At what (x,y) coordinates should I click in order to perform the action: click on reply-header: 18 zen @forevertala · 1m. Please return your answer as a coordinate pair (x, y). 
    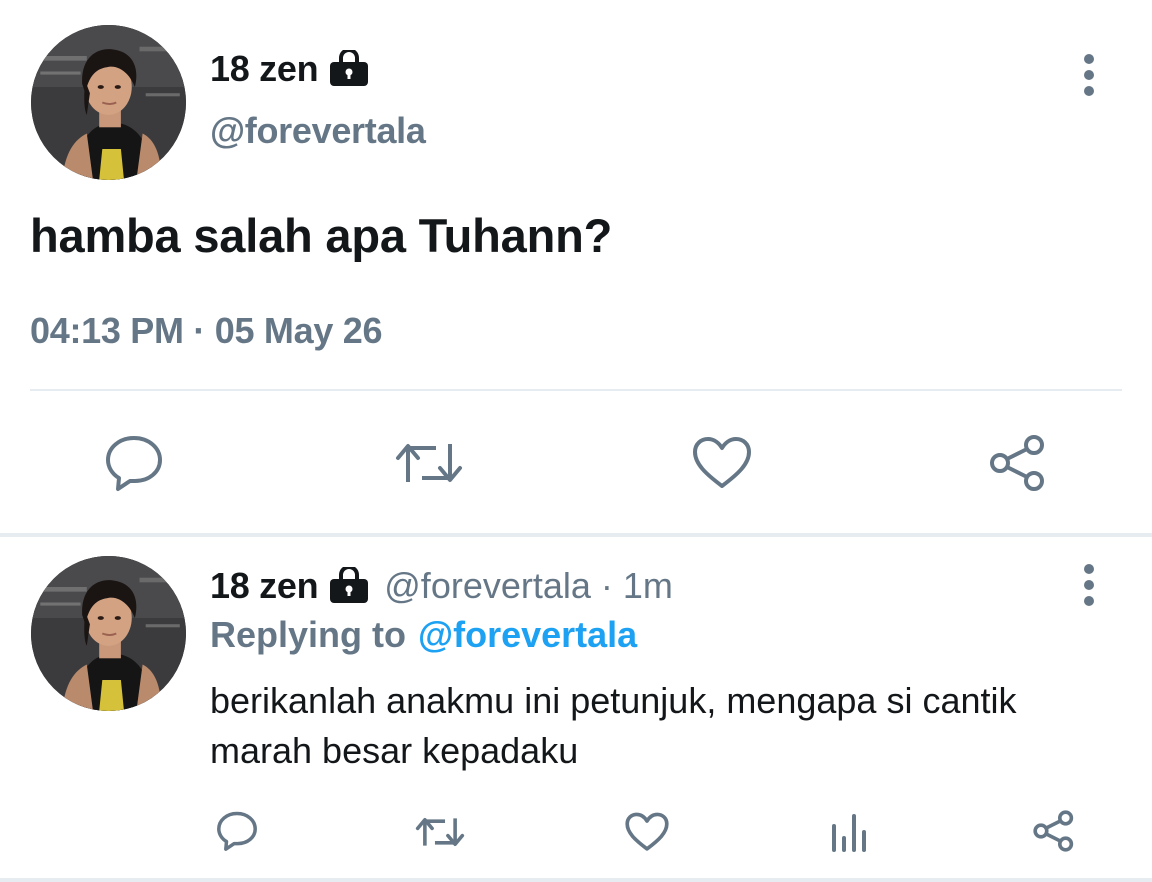
    Looking at the image, I should click on (441, 586).